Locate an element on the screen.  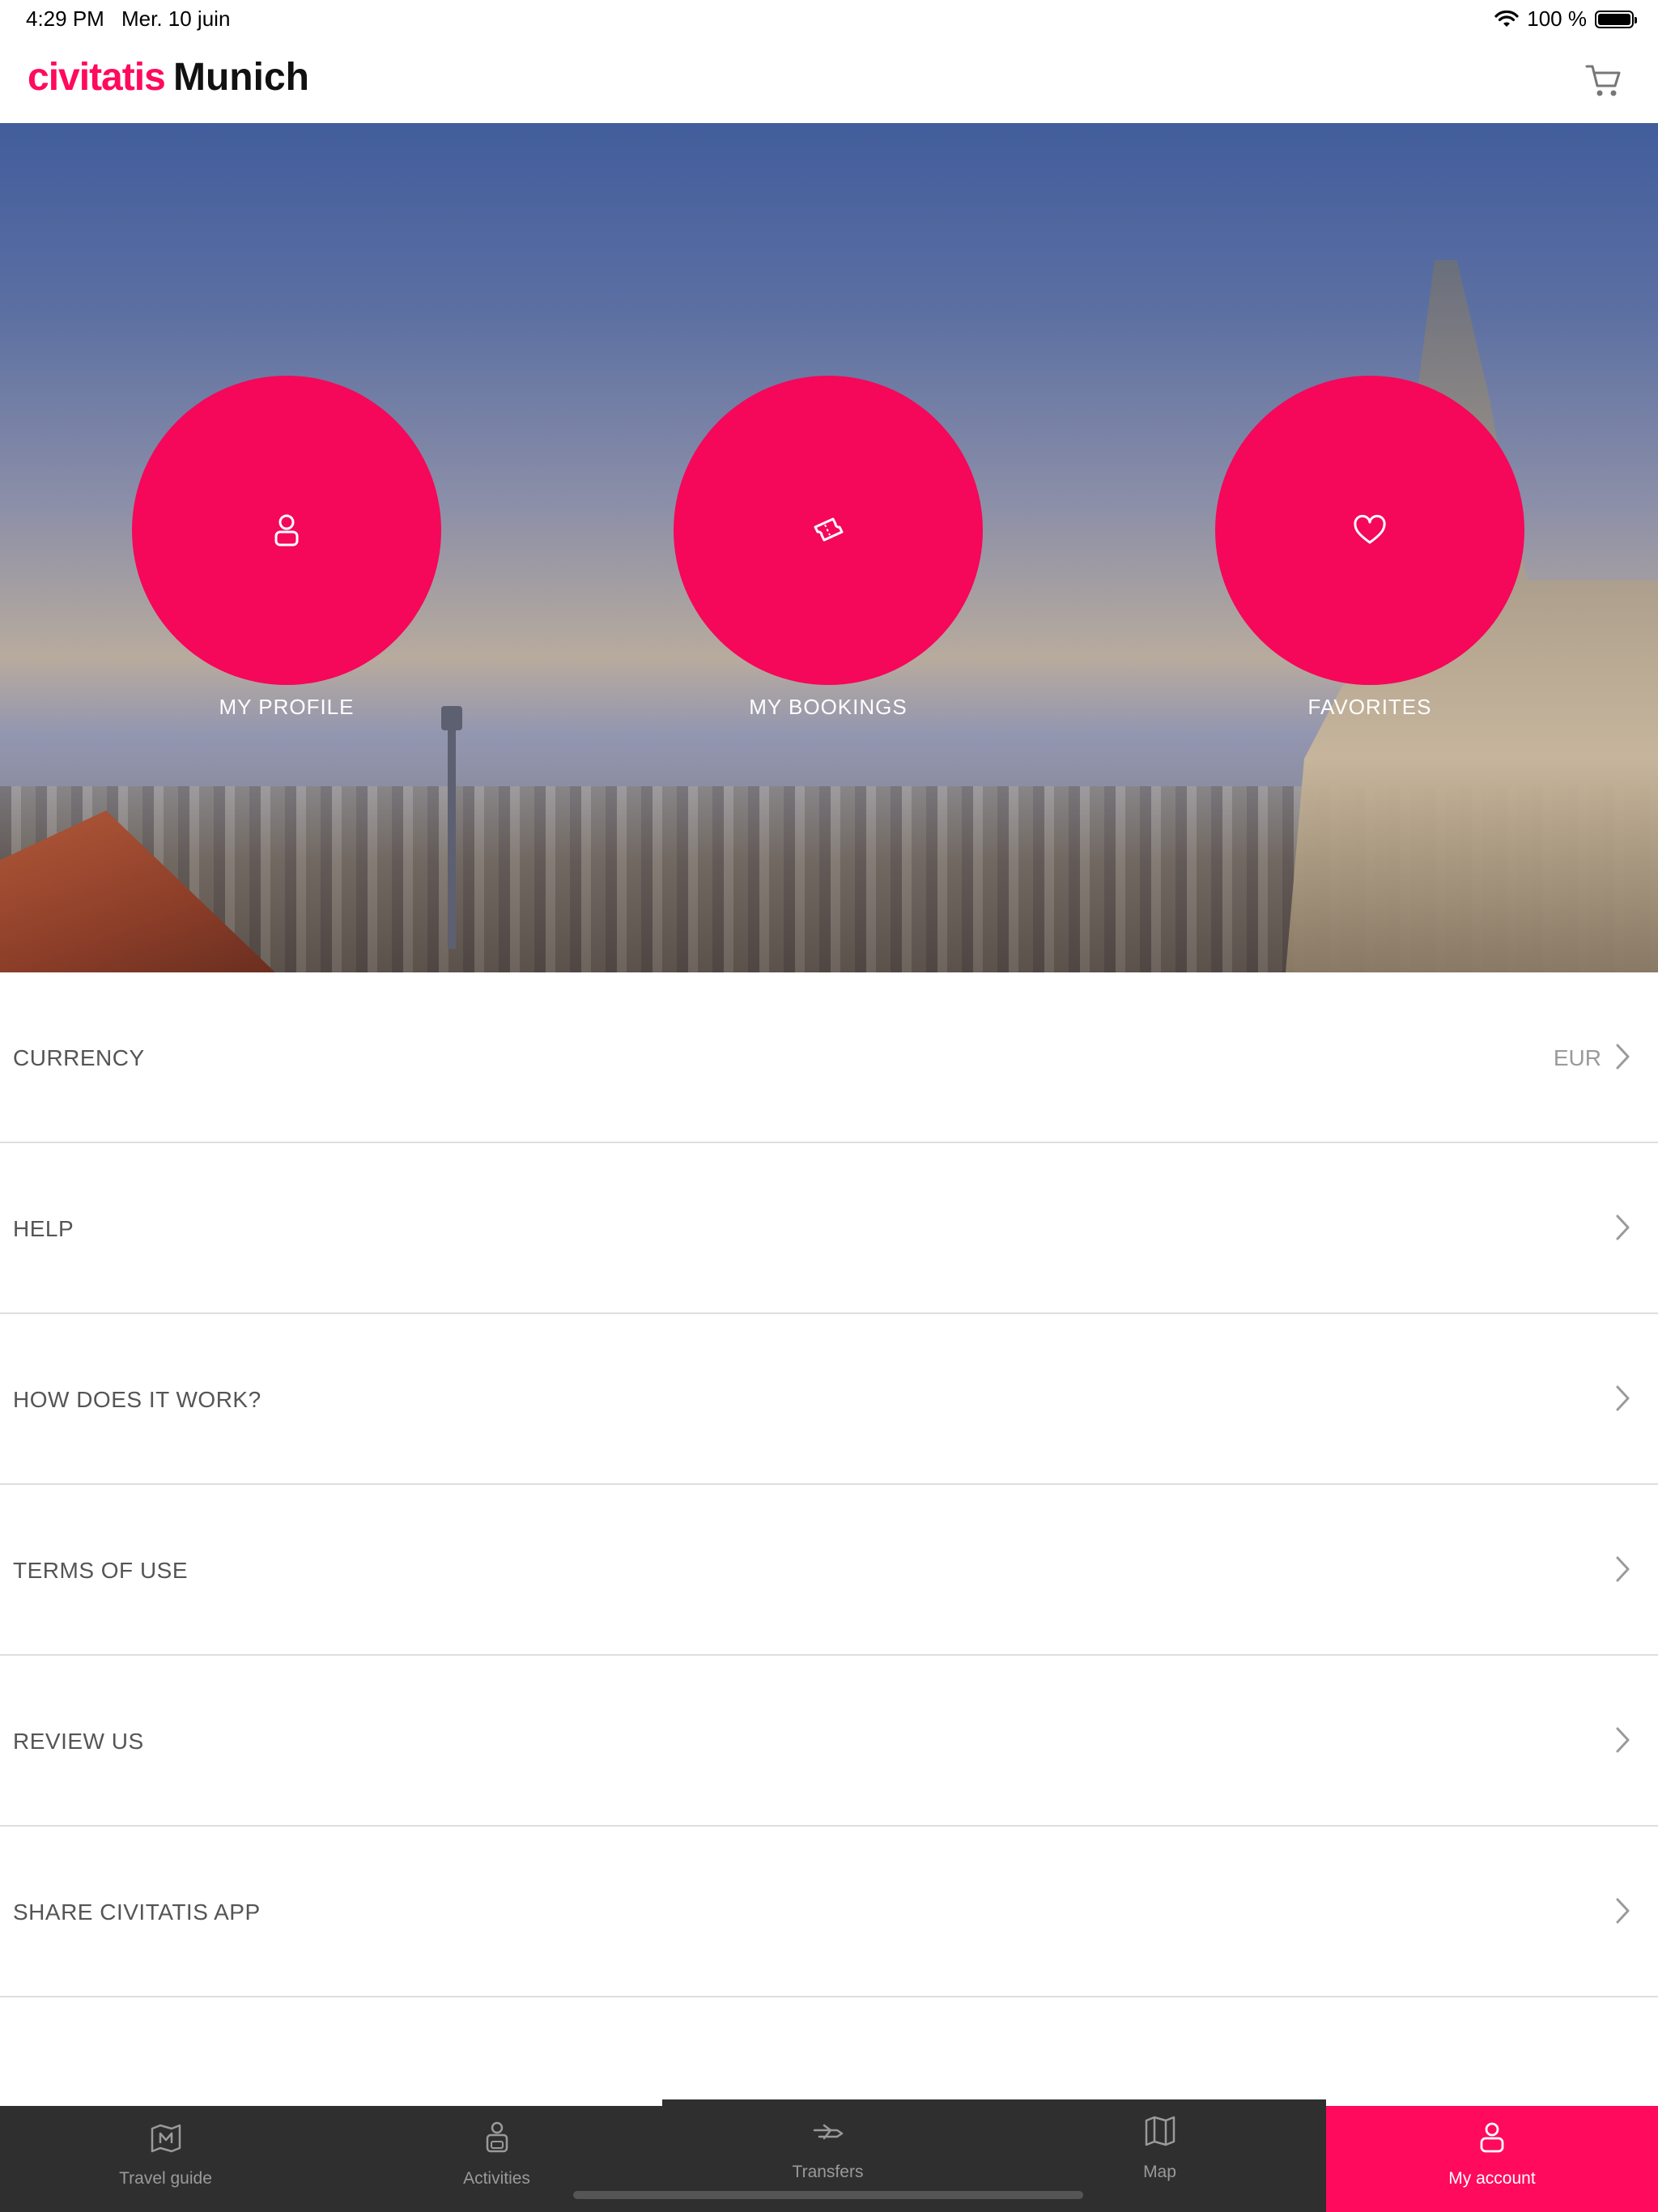
my-bookings-label: MY BOOKINGS is located at coordinates (828, 707).